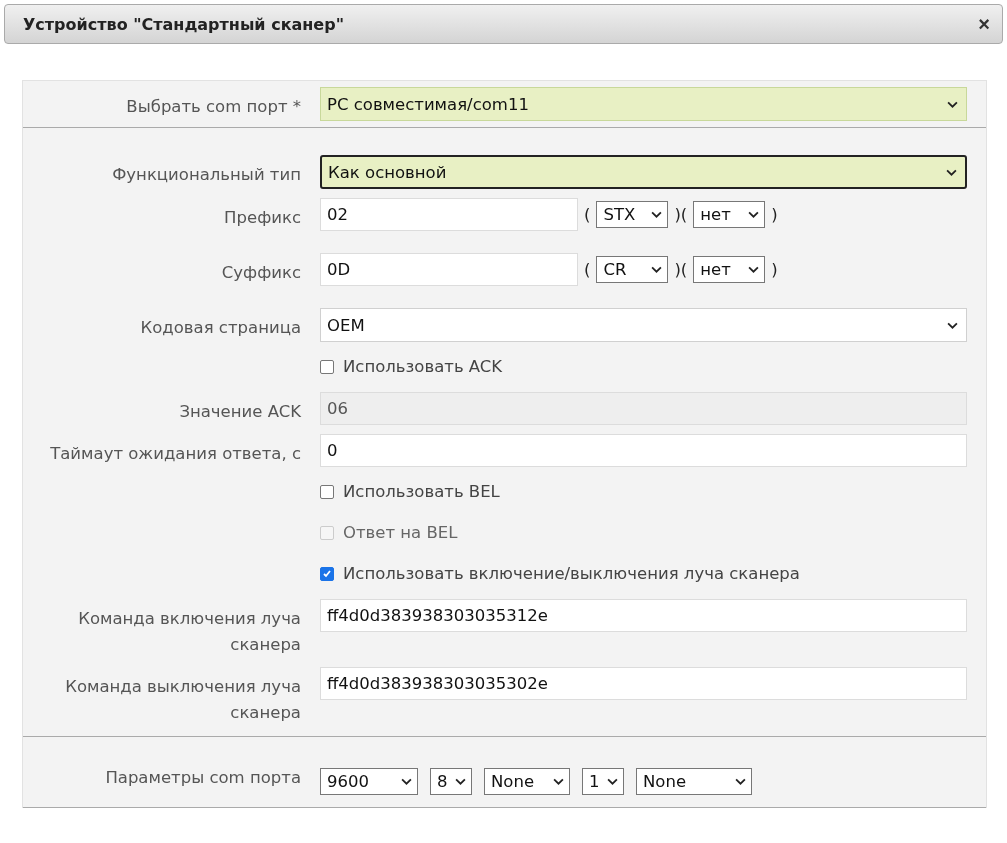  I want to click on input-field: 02, so click(449, 214).